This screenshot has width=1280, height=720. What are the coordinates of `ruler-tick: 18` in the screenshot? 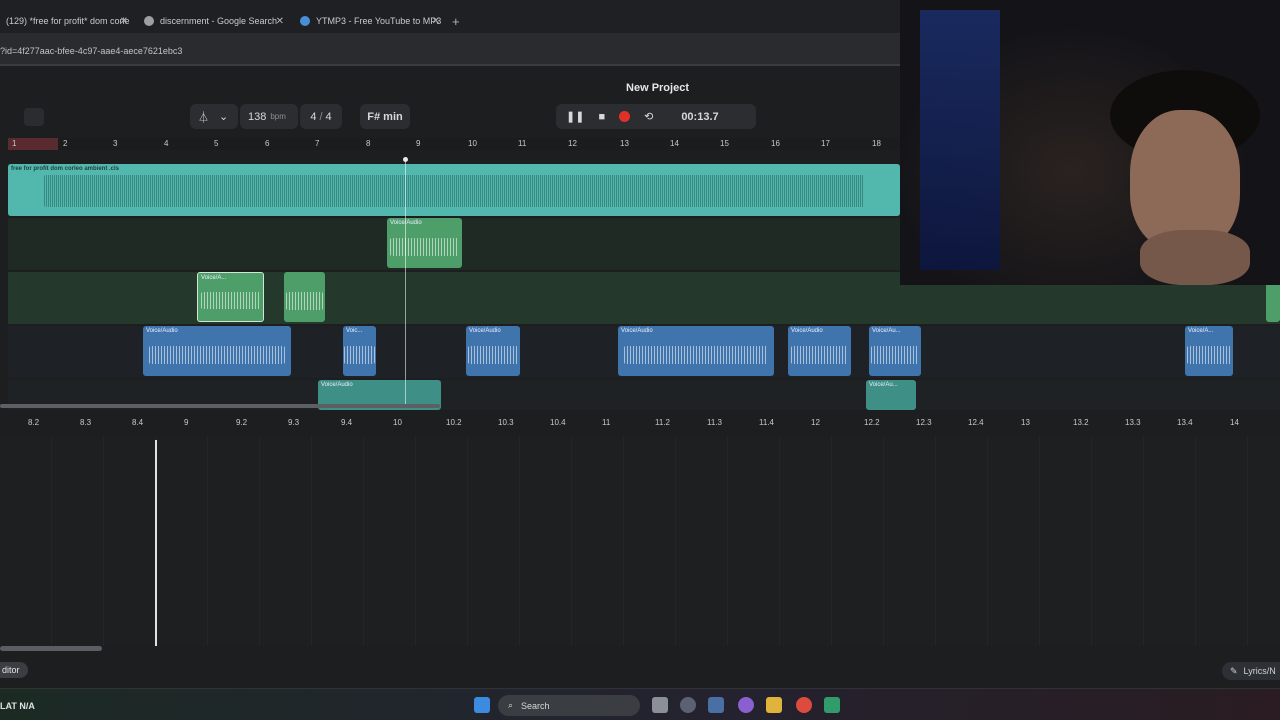 It's located at (876, 143).